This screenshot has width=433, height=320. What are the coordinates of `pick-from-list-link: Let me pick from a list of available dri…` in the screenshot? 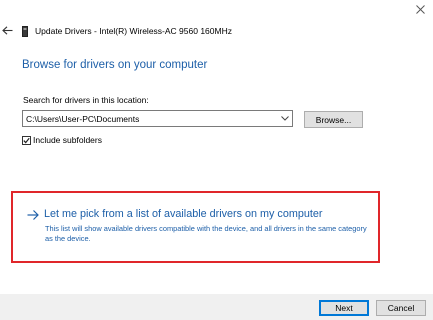 It's located at (174, 214).